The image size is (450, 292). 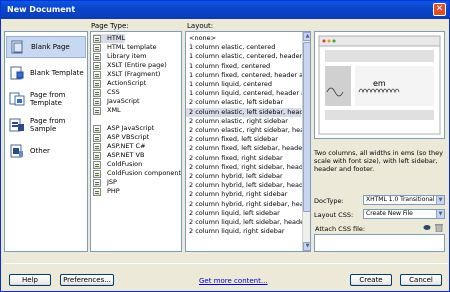 What do you see at coordinates (404, 214) in the screenshot?
I see `layout-css-select: Create New File ▼` at bounding box center [404, 214].